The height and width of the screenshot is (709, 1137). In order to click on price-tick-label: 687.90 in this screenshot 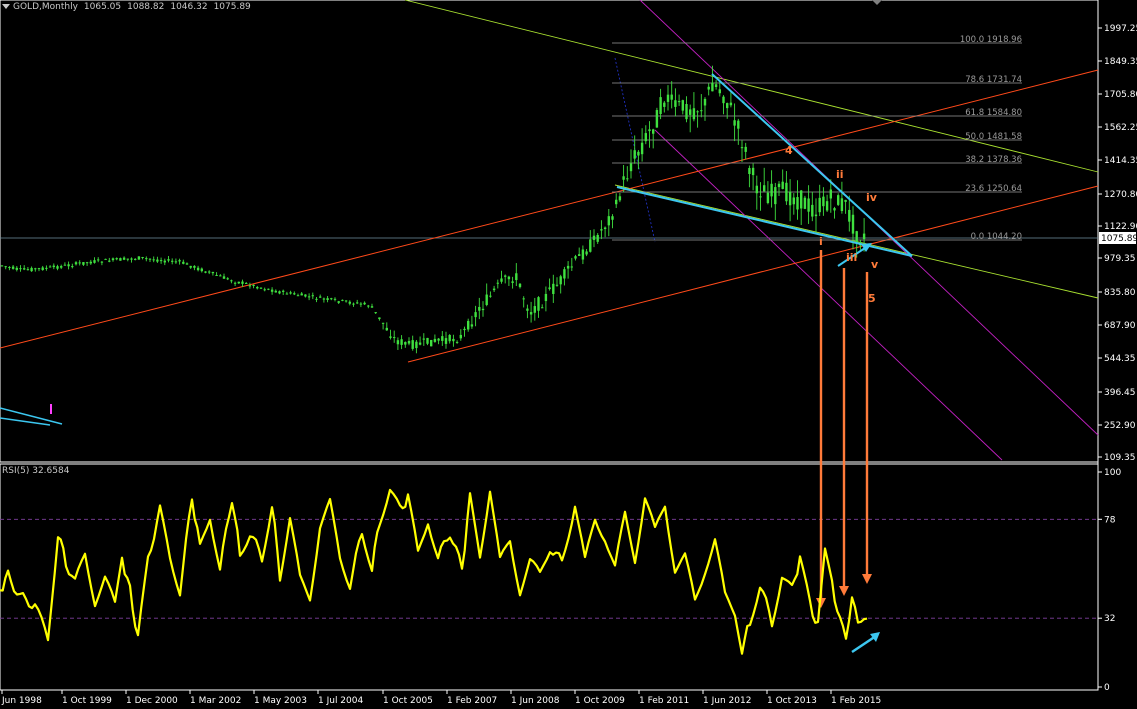, I will do `click(1120, 326)`.